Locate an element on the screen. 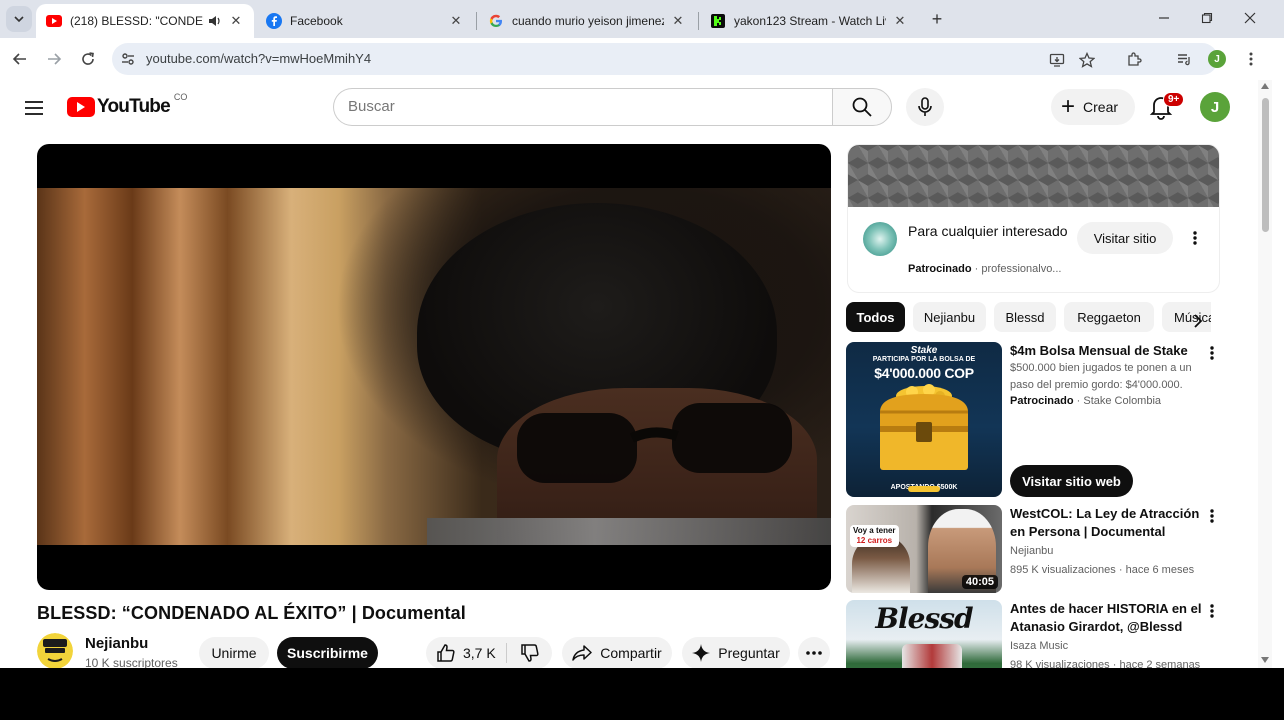 This screenshot has width=1284, height=720. dislike-button is located at coordinates (530, 652).